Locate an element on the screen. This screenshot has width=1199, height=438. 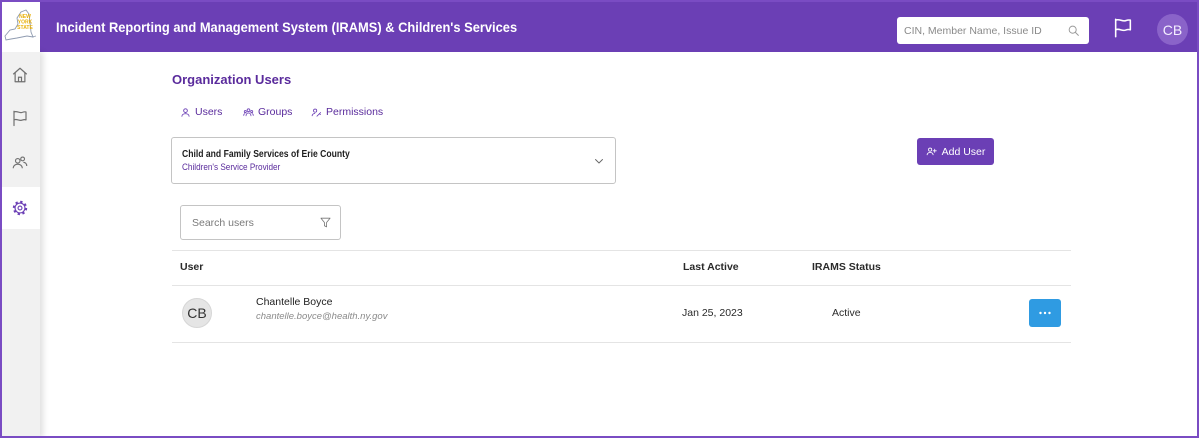
nys-logo: NEW YORK STATE is located at coordinates (20, 26).